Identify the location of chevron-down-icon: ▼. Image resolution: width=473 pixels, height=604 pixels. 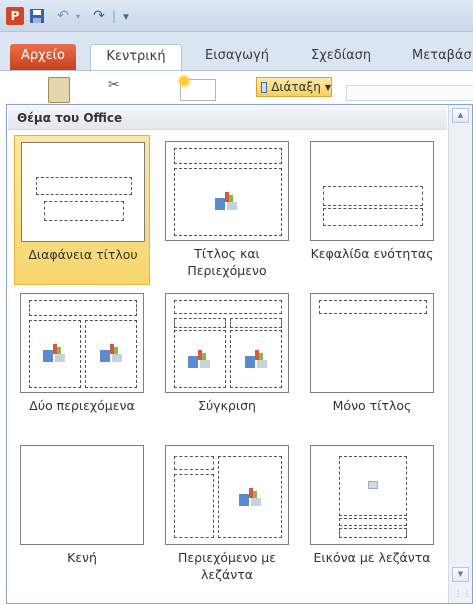
(327, 87).